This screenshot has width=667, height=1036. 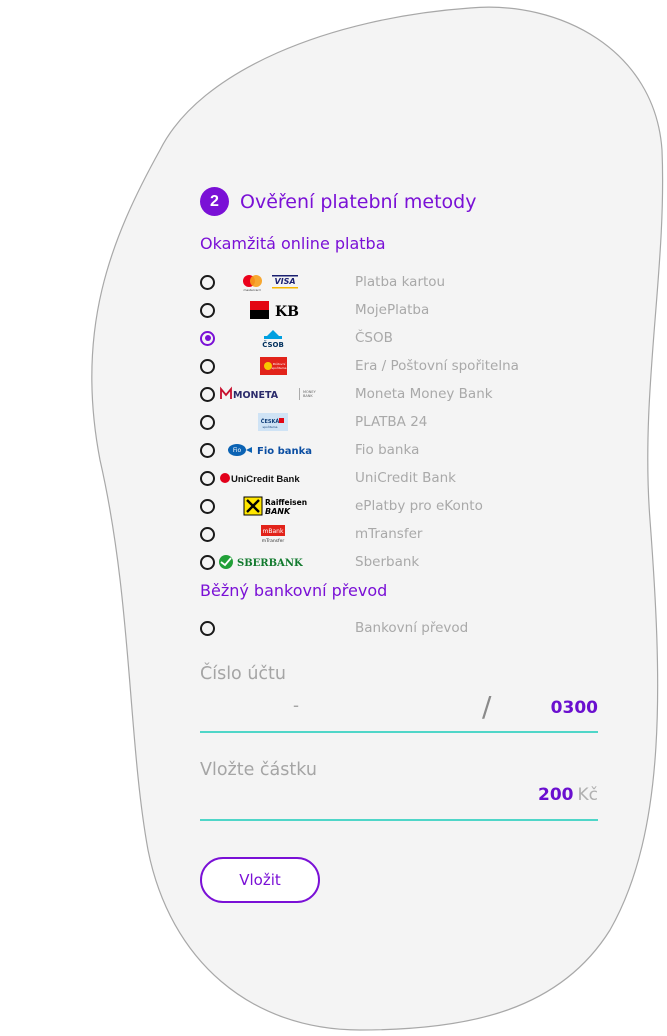 What do you see at coordinates (346, 394) in the screenshot?
I see `method-row-moneta: MONETA MONEY BANK Moneta Money Bank` at bounding box center [346, 394].